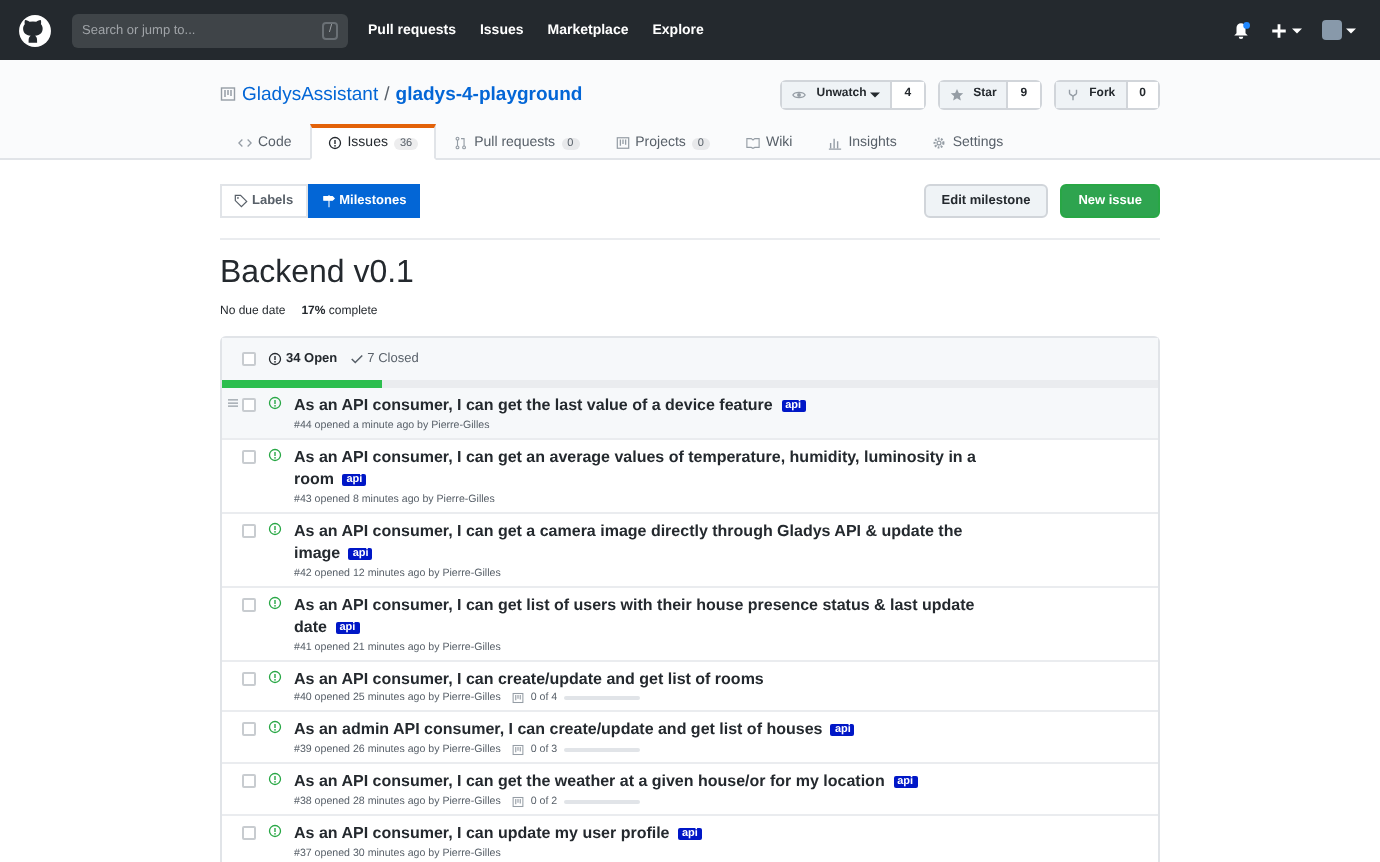 This screenshot has width=1380, height=862. Describe the element at coordinates (956, 94) in the screenshot. I see `star-icon` at that location.